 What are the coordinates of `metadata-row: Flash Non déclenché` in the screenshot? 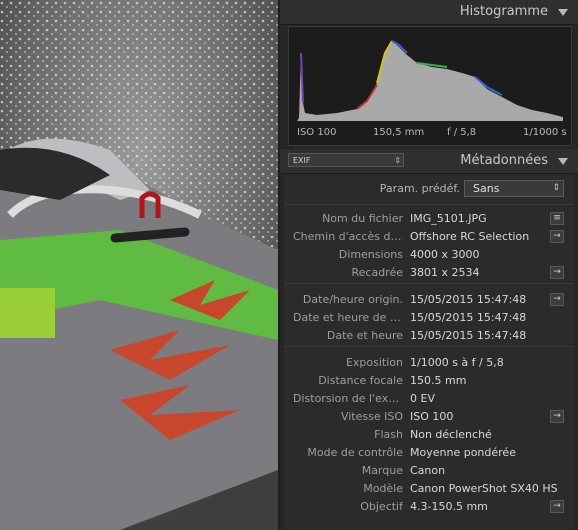 It's located at (429, 435).